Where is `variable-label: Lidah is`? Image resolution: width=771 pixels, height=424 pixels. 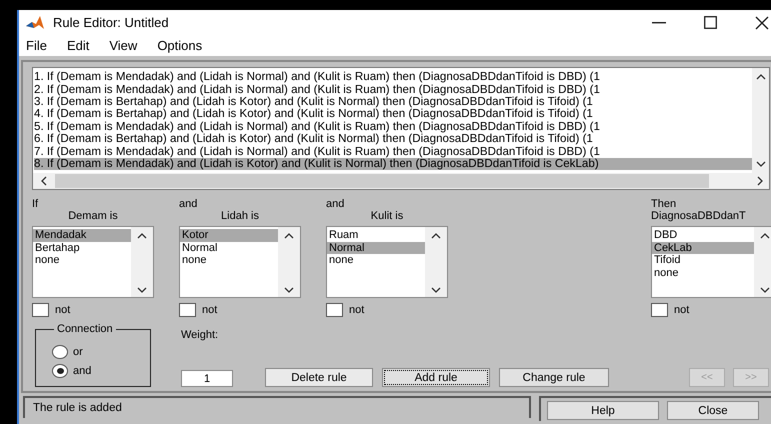
variable-label: Lidah is is located at coordinates (240, 217).